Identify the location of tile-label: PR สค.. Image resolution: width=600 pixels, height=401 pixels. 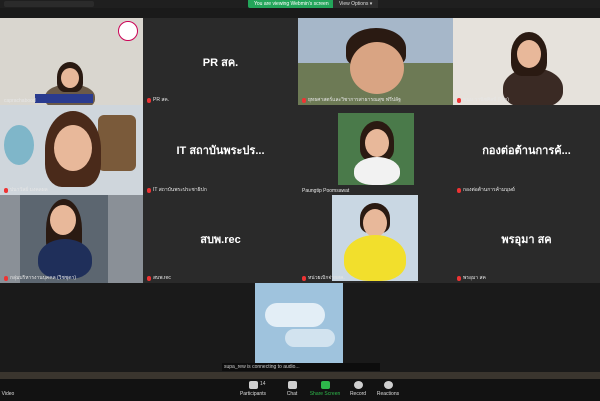
(158, 100).